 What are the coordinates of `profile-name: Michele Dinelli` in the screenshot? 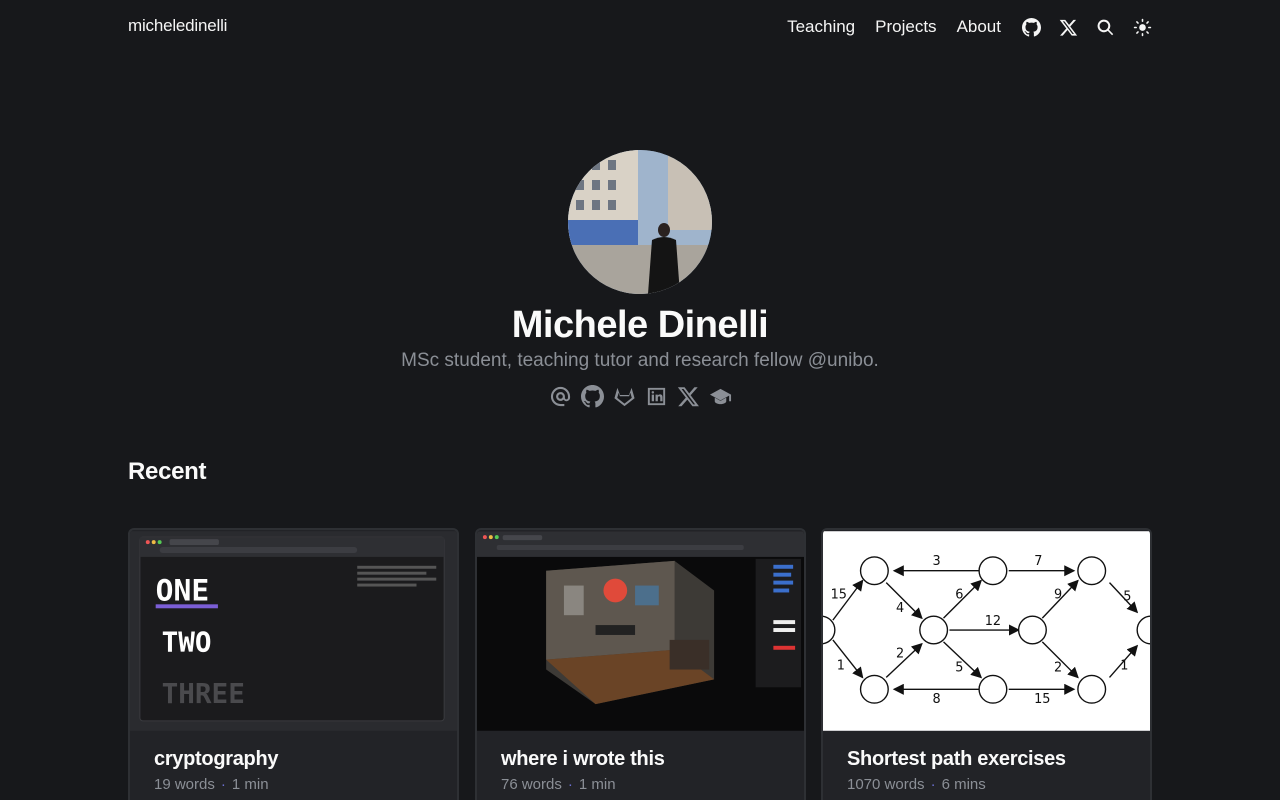 It's located at (640, 325).